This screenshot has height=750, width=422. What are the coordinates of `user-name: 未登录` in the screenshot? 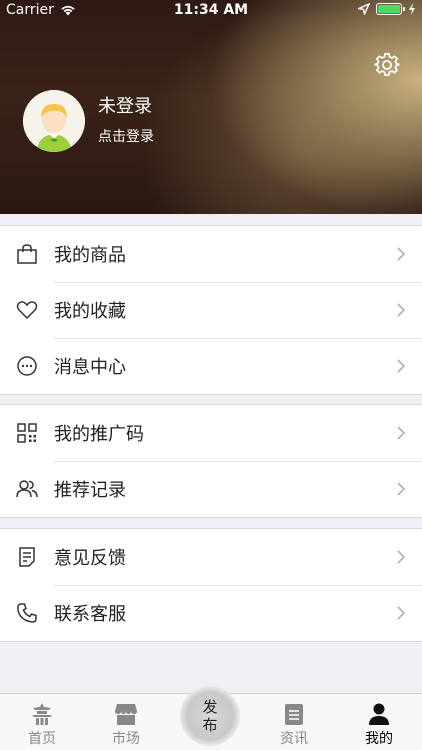 It's located at (125, 105).